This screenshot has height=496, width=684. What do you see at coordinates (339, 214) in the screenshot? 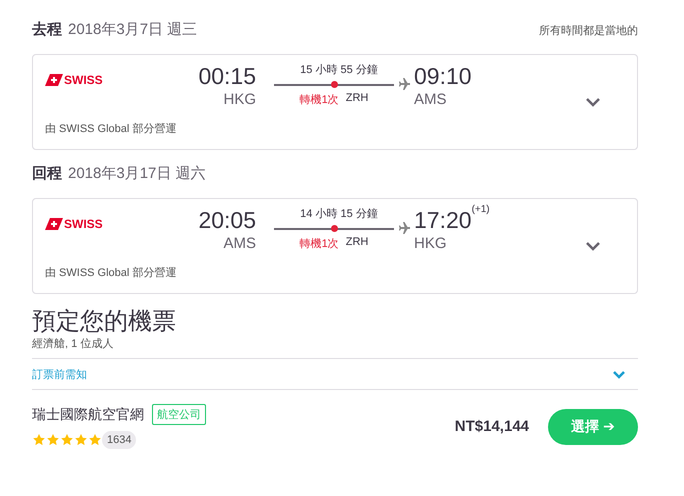
I see `flight-duration: 14 小時 15 分鐘` at bounding box center [339, 214].